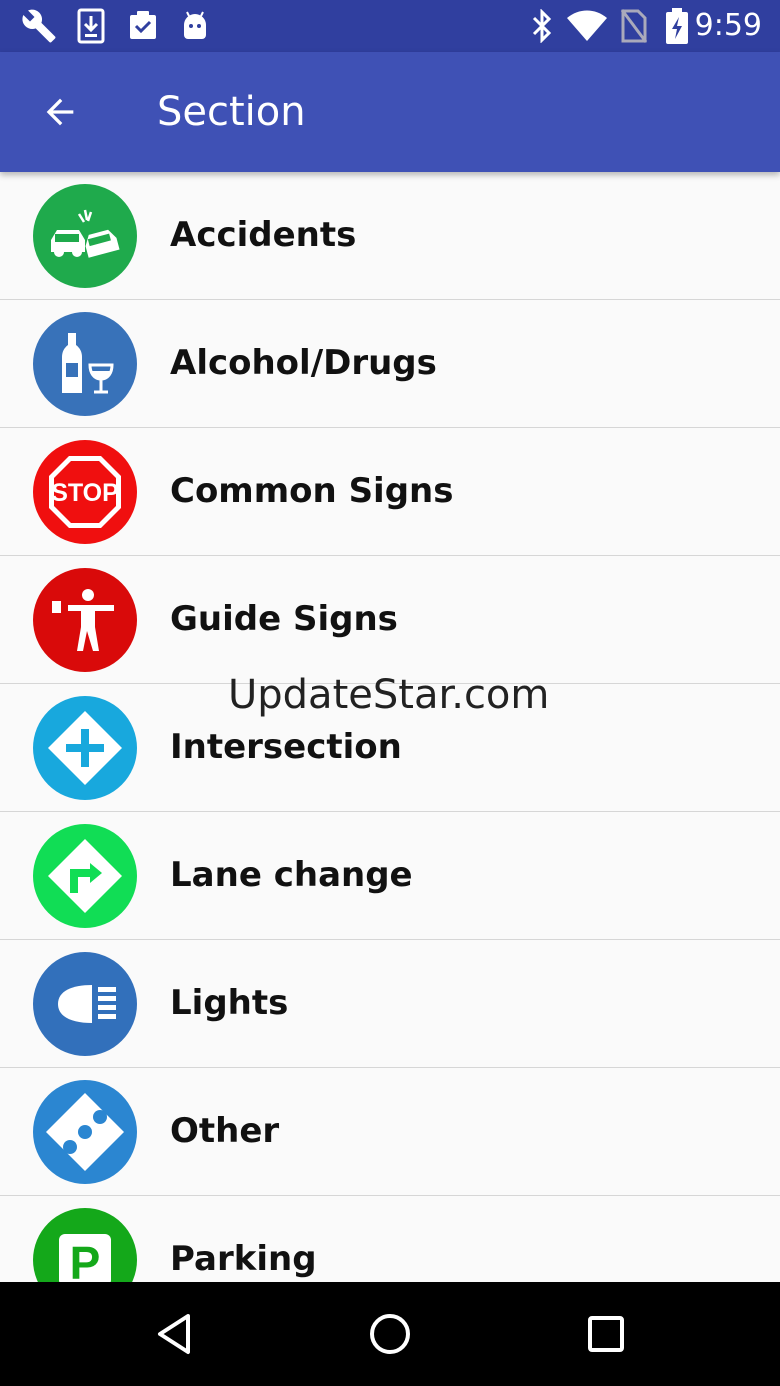 The width and height of the screenshot is (780, 1386). I want to click on parking-icon: P, so click(85, 1245).